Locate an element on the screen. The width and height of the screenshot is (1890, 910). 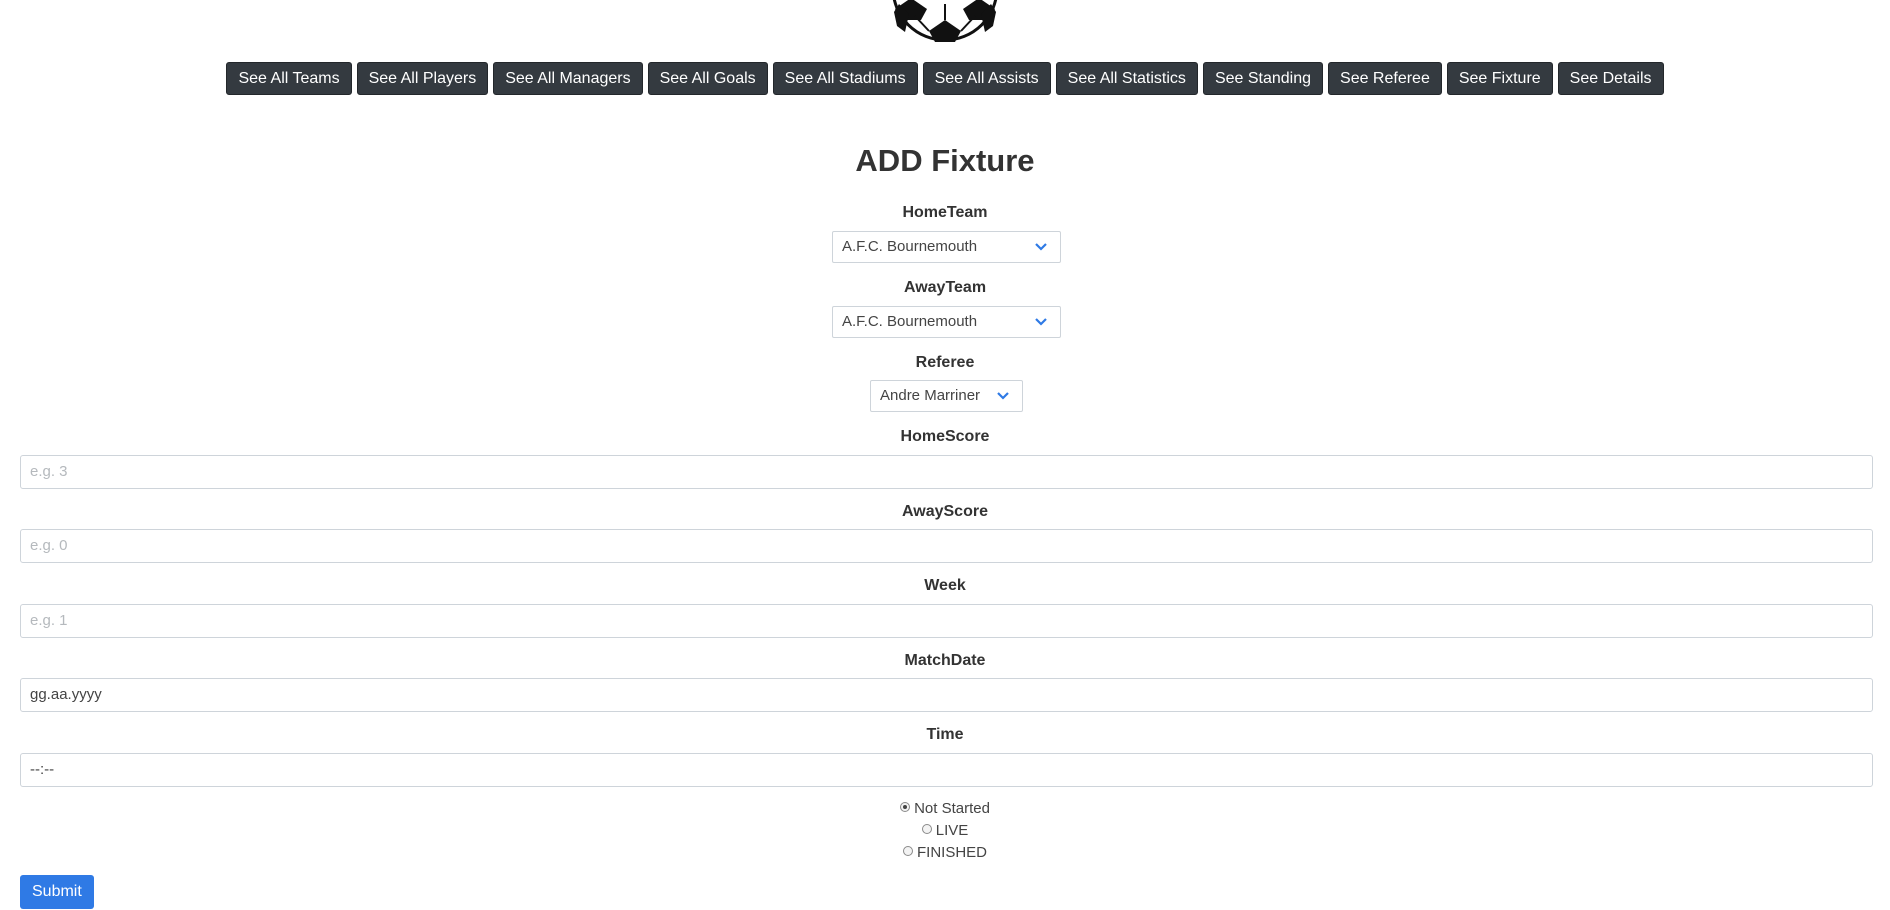
nav-see-all-players-button: See All Players is located at coordinates (422, 78).